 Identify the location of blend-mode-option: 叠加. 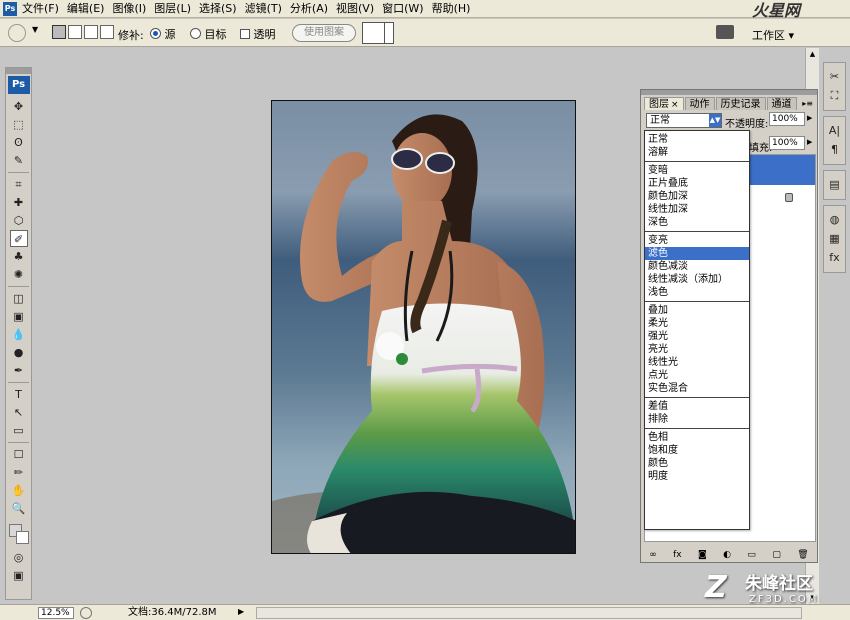
(697, 310).